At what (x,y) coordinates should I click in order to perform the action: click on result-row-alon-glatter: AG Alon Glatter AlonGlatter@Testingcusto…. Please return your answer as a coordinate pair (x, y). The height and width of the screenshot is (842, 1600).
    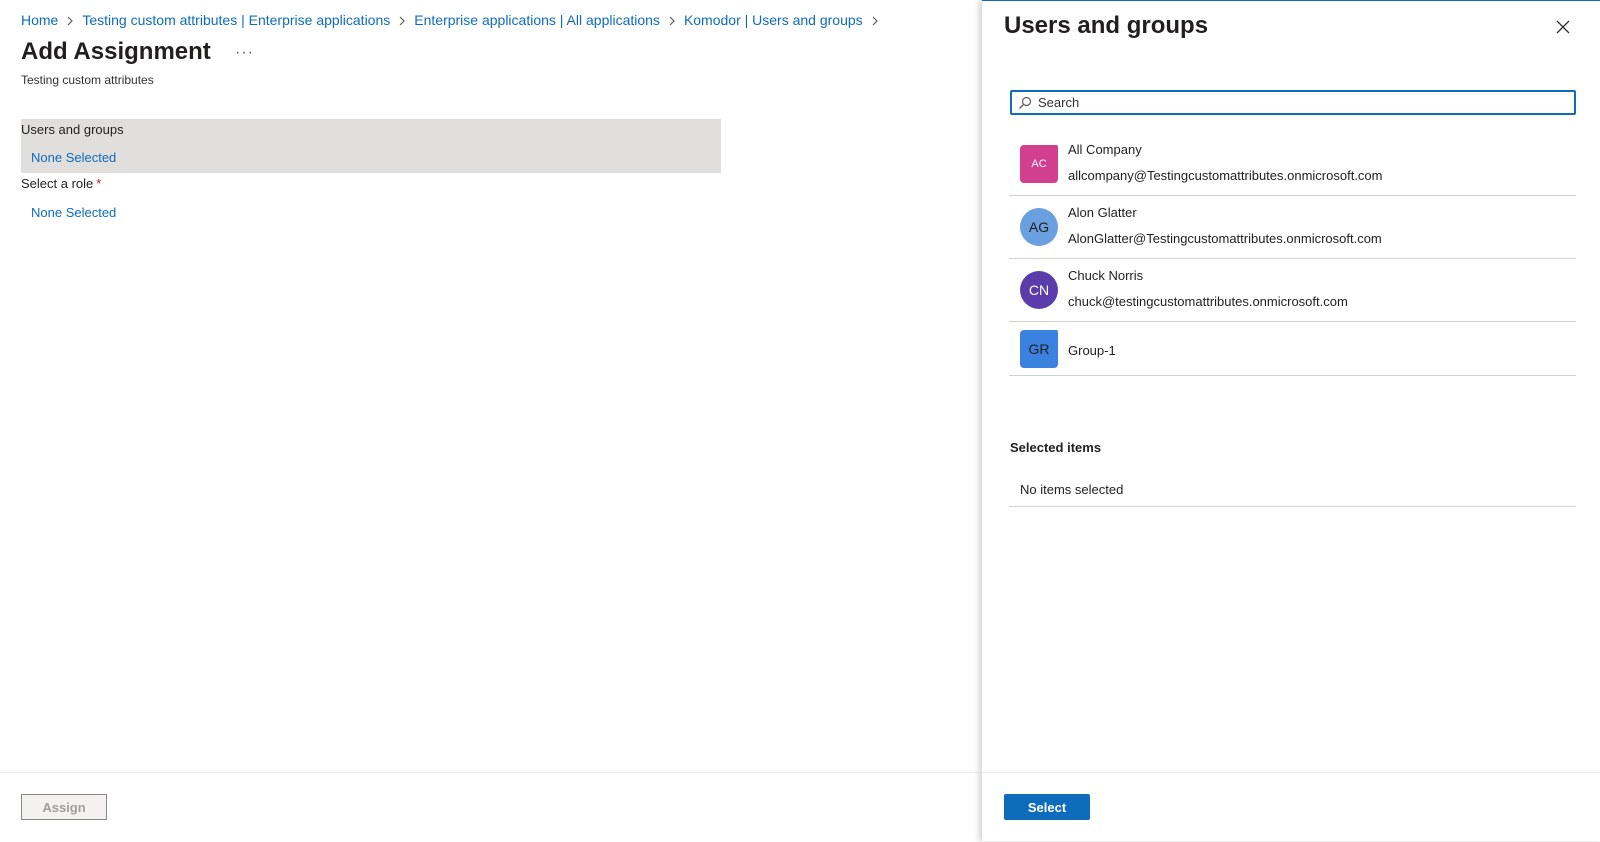
    Looking at the image, I should click on (1292, 227).